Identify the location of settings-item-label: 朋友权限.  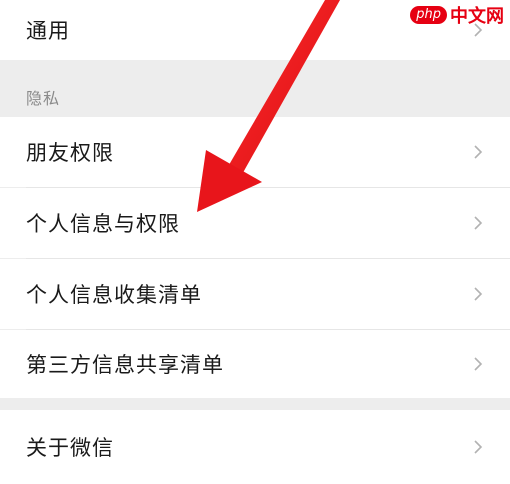
(70, 153).